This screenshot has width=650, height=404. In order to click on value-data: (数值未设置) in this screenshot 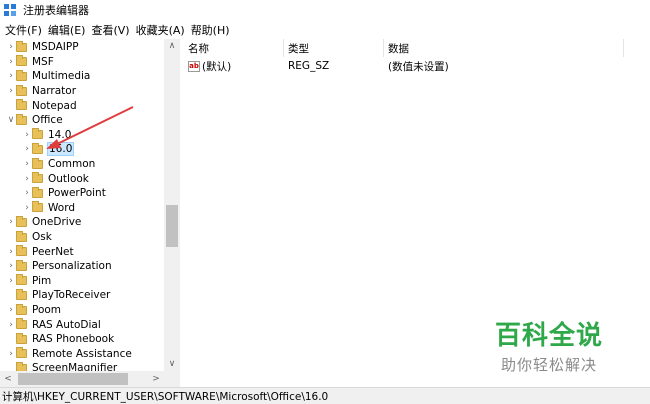, I will do `click(418, 66)`.